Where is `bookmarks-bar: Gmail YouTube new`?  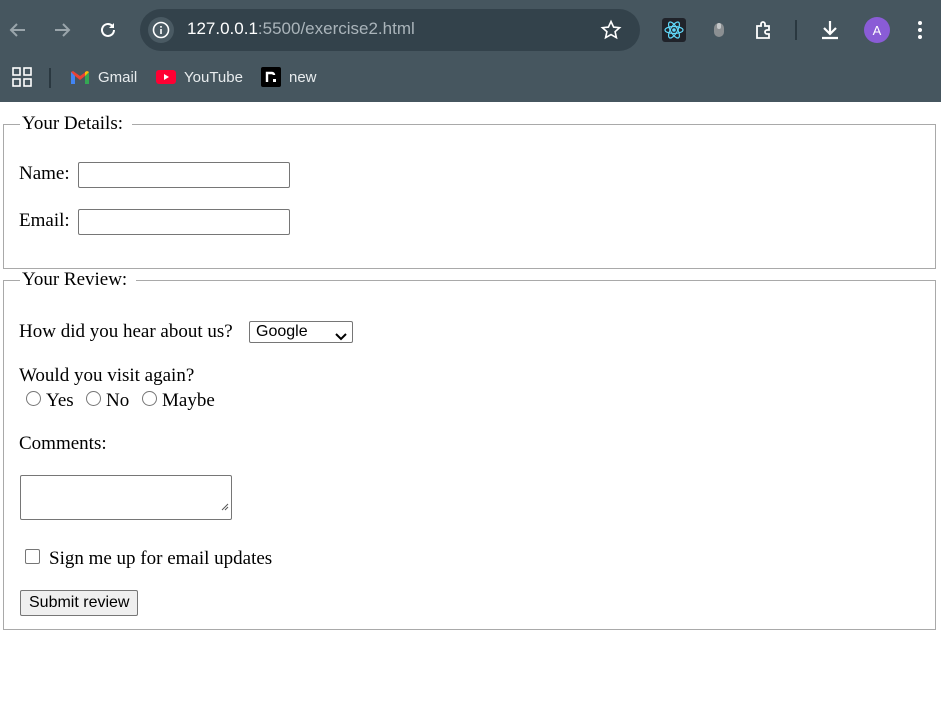
bookmarks-bar: Gmail YouTube new is located at coordinates (470, 78).